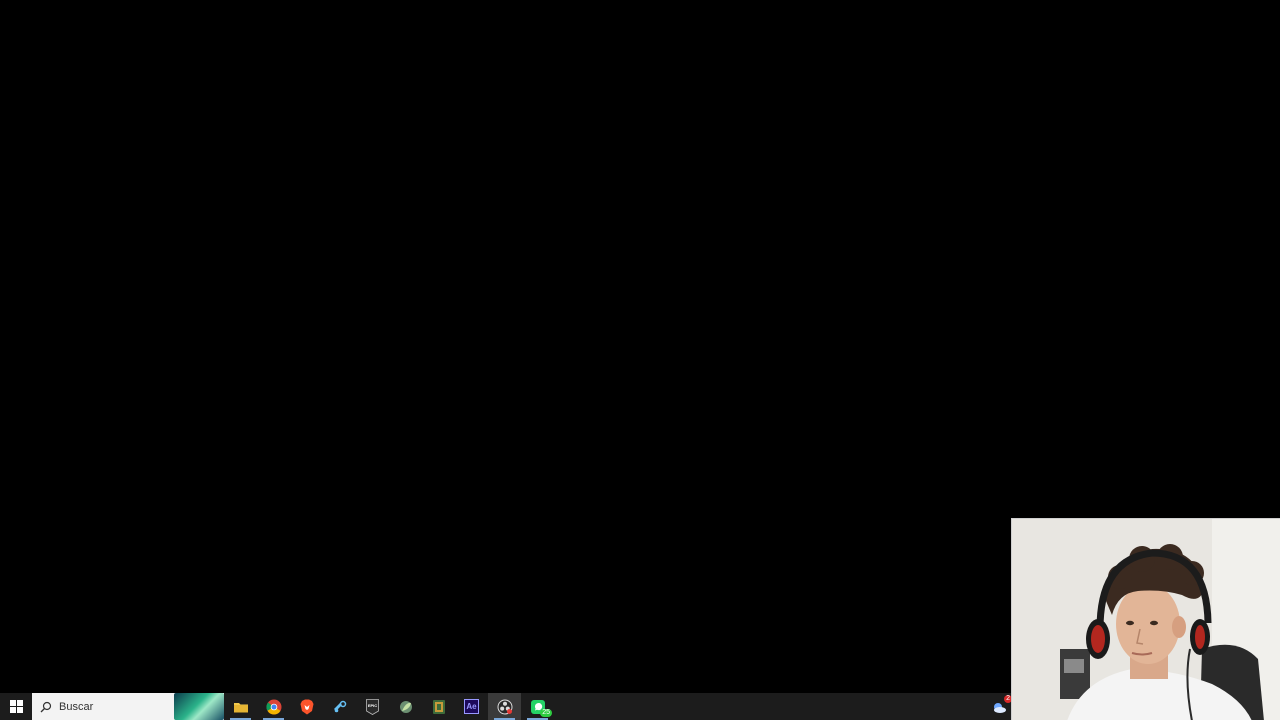  I want to click on steam-icon, so click(339, 706).